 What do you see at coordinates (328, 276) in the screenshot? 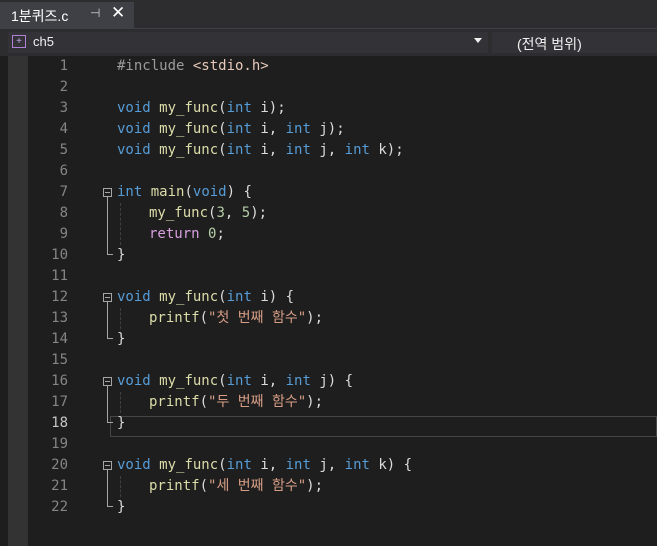
I see `code-line: 11` at bounding box center [328, 276].